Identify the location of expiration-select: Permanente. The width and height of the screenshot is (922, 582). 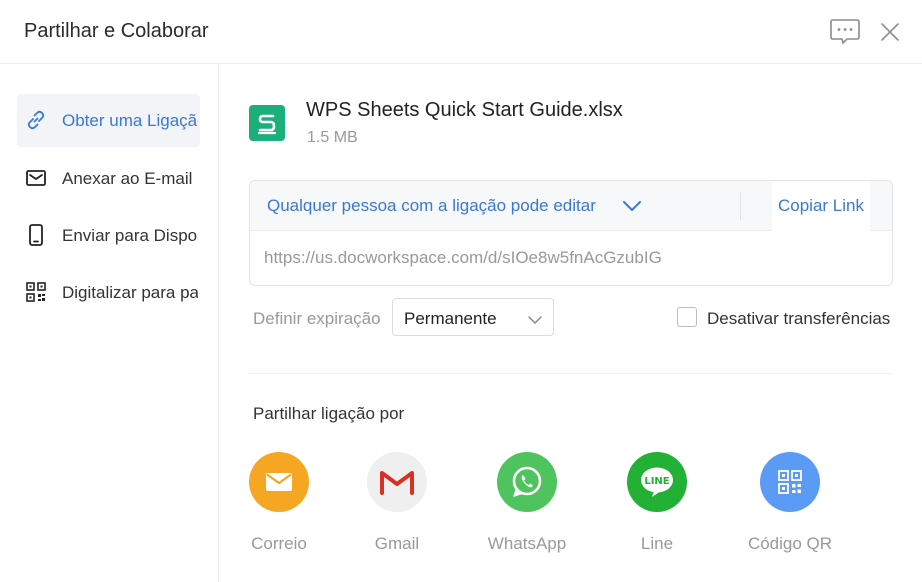
(473, 317).